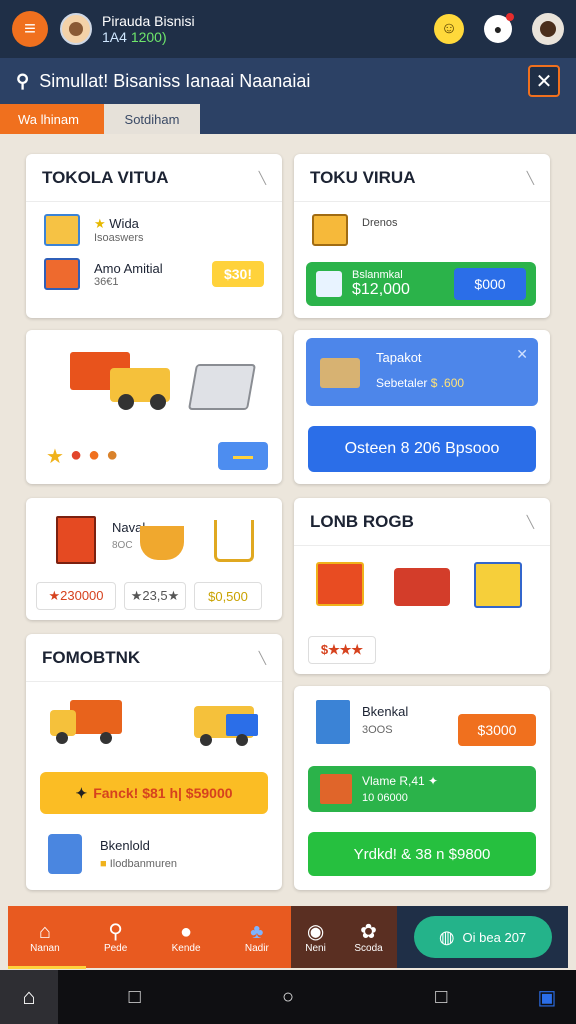 The height and width of the screenshot is (1024, 576). Describe the element at coordinates (186, 948) in the screenshot. I see `nav-label: Kende` at that location.